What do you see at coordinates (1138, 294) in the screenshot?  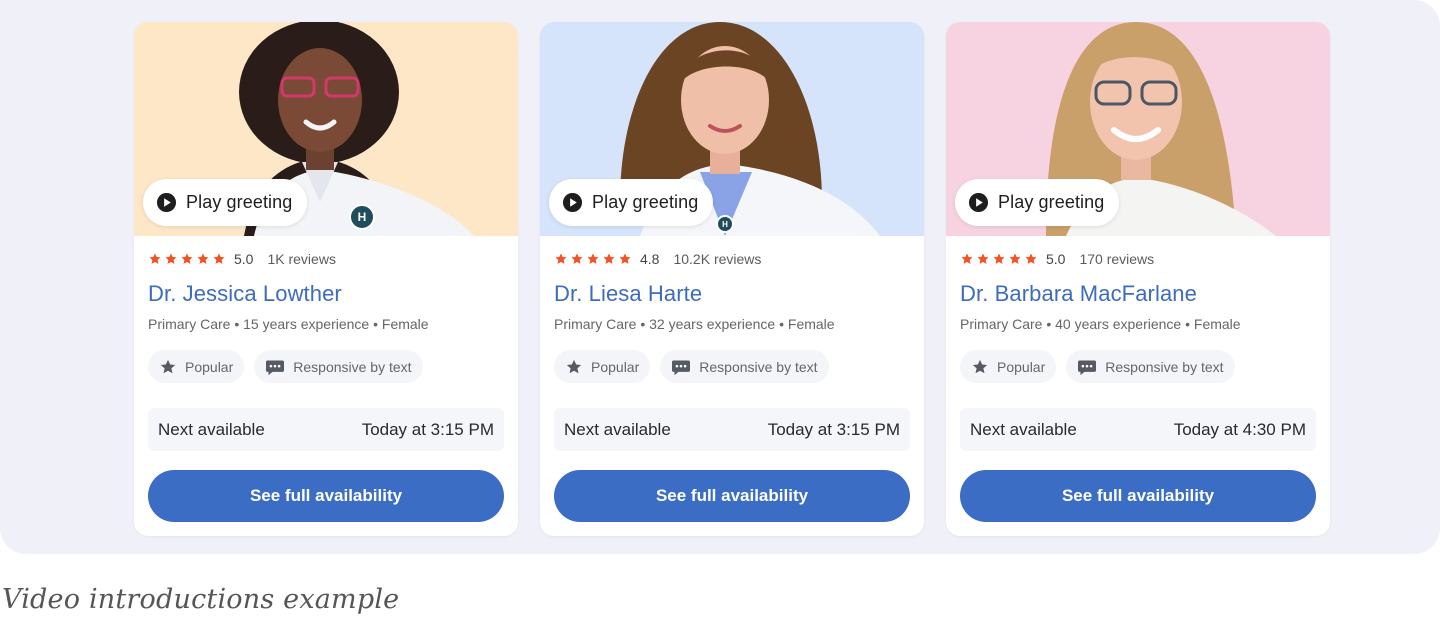 I see `provider-name: Dr. Barbara MacFarlane` at bounding box center [1138, 294].